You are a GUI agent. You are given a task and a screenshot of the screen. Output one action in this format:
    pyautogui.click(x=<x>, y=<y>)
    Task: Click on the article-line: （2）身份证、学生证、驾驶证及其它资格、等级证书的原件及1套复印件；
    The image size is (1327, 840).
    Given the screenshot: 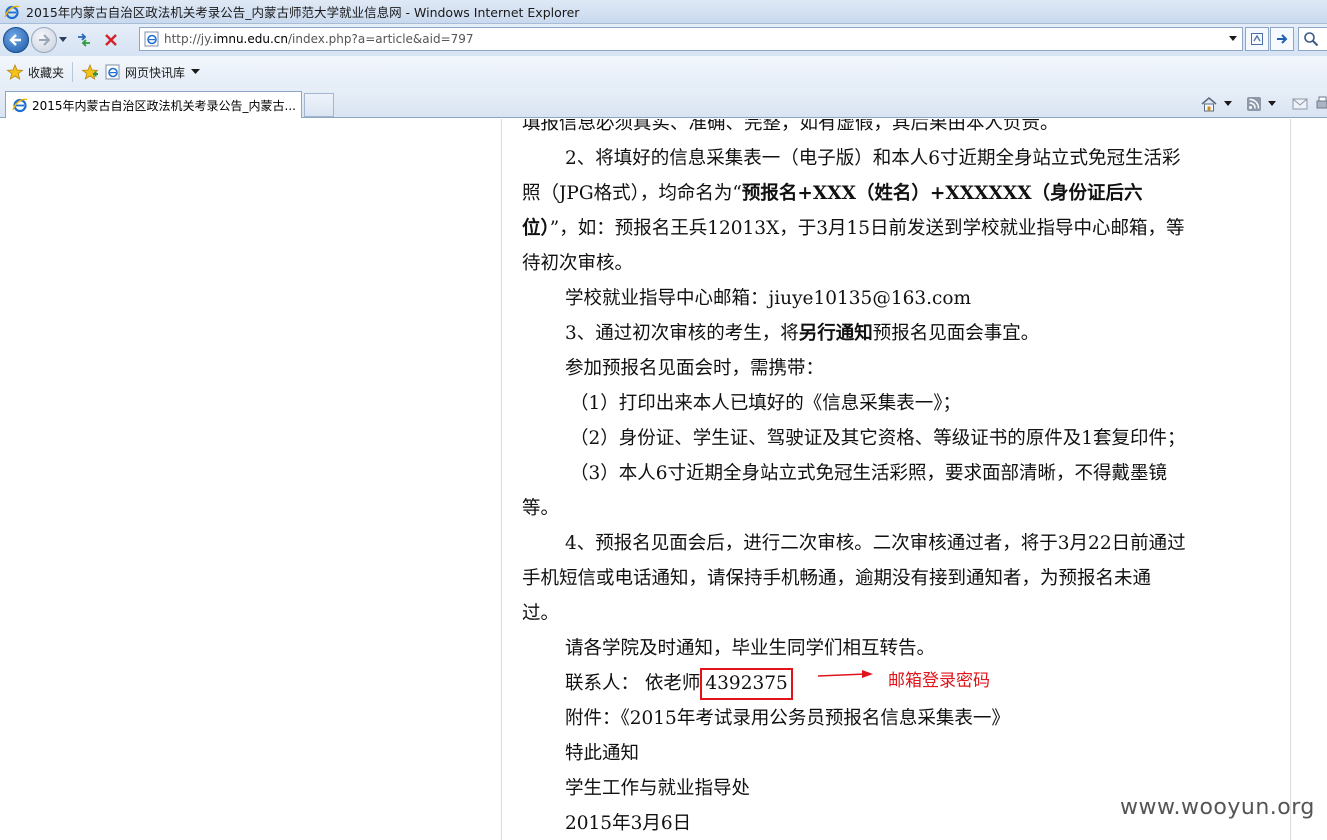 What is the action you would take?
    pyautogui.click(x=878, y=438)
    